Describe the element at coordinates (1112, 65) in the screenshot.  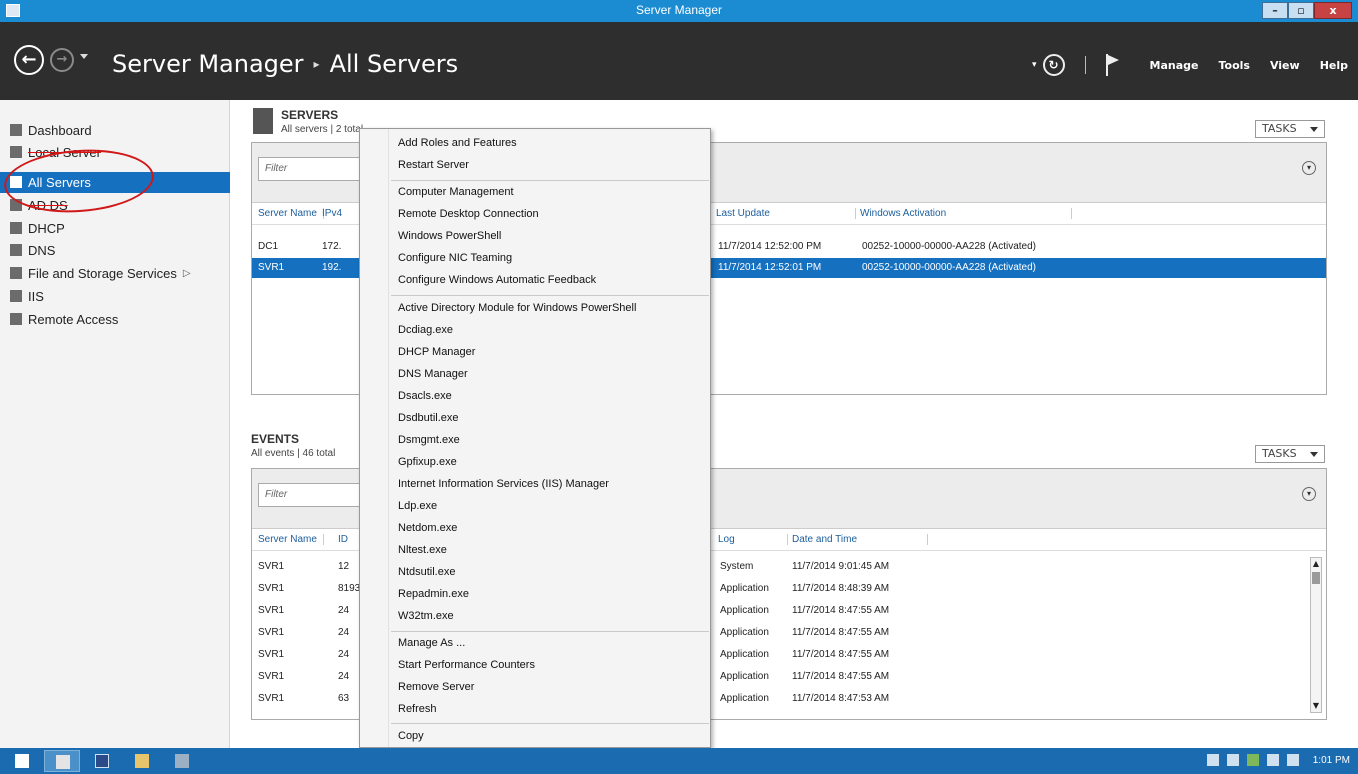
I see `notifications-flag-icon` at that location.